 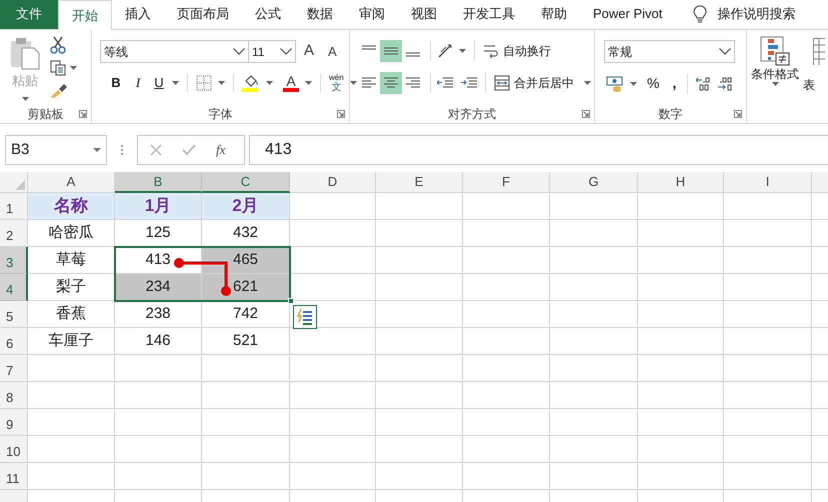 What do you see at coordinates (116, 83) in the screenshot?
I see `bold-button: B` at bounding box center [116, 83].